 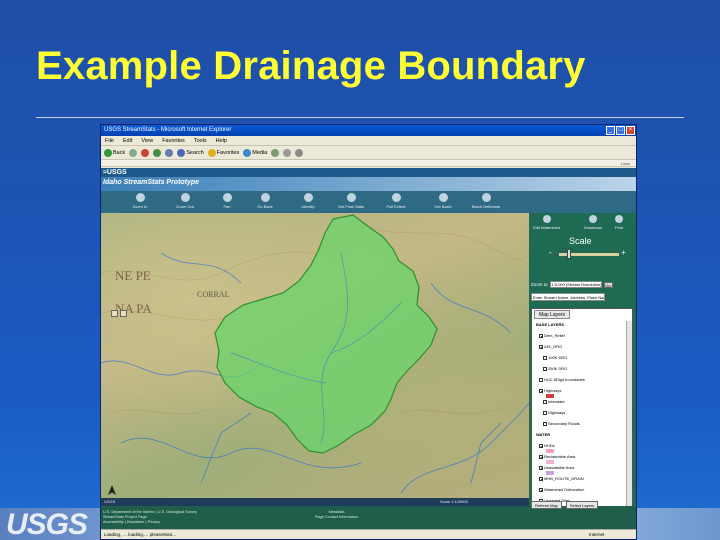 I want to click on map-overview-icon, so click(x=123, y=313).